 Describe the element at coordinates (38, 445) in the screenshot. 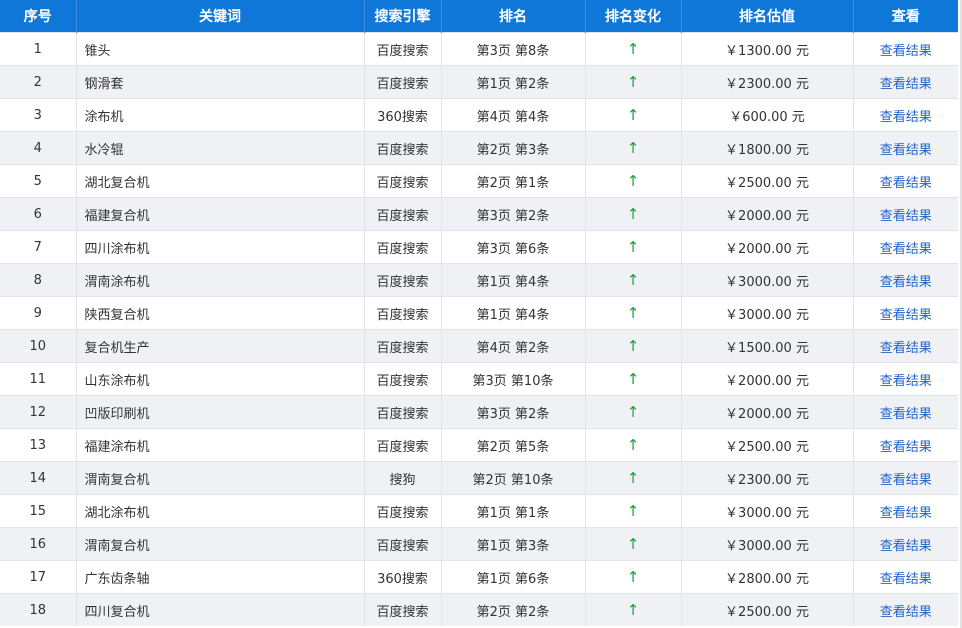

I see `cell-index: 13` at that location.